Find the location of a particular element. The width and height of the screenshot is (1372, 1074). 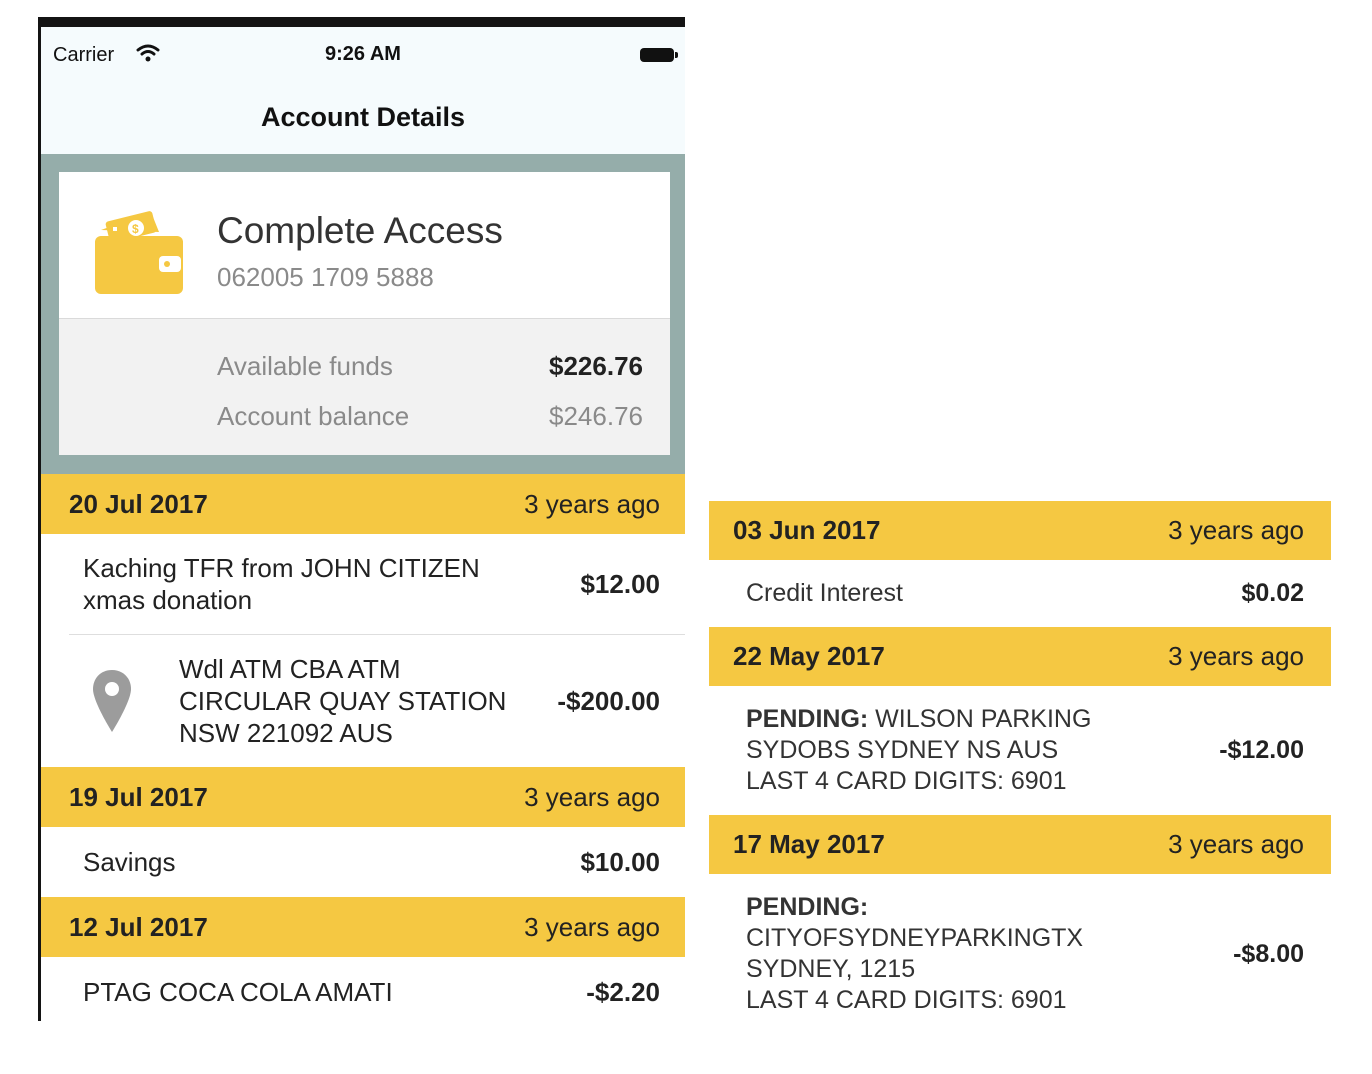

wallet-icon: $ is located at coordinates (139, 252).